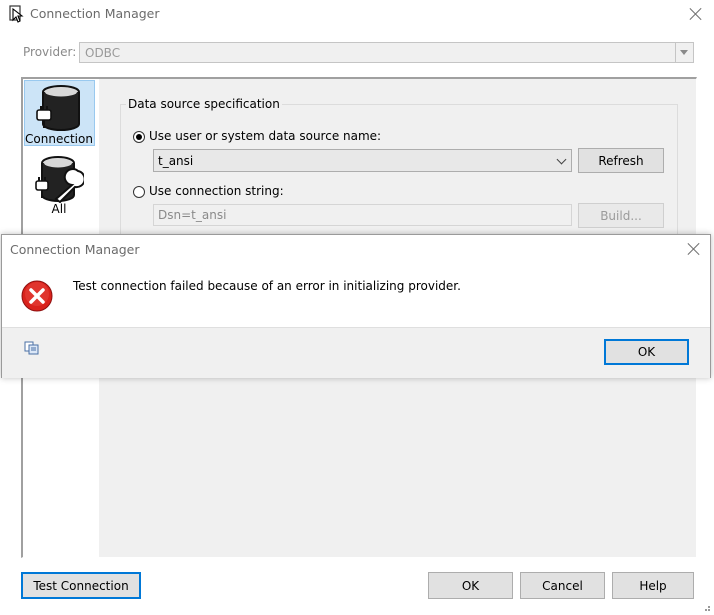  What do you see at coordinates (59, 108) in the screenshot?
I see `database-plug-icon` at bounding box center [59, 108].